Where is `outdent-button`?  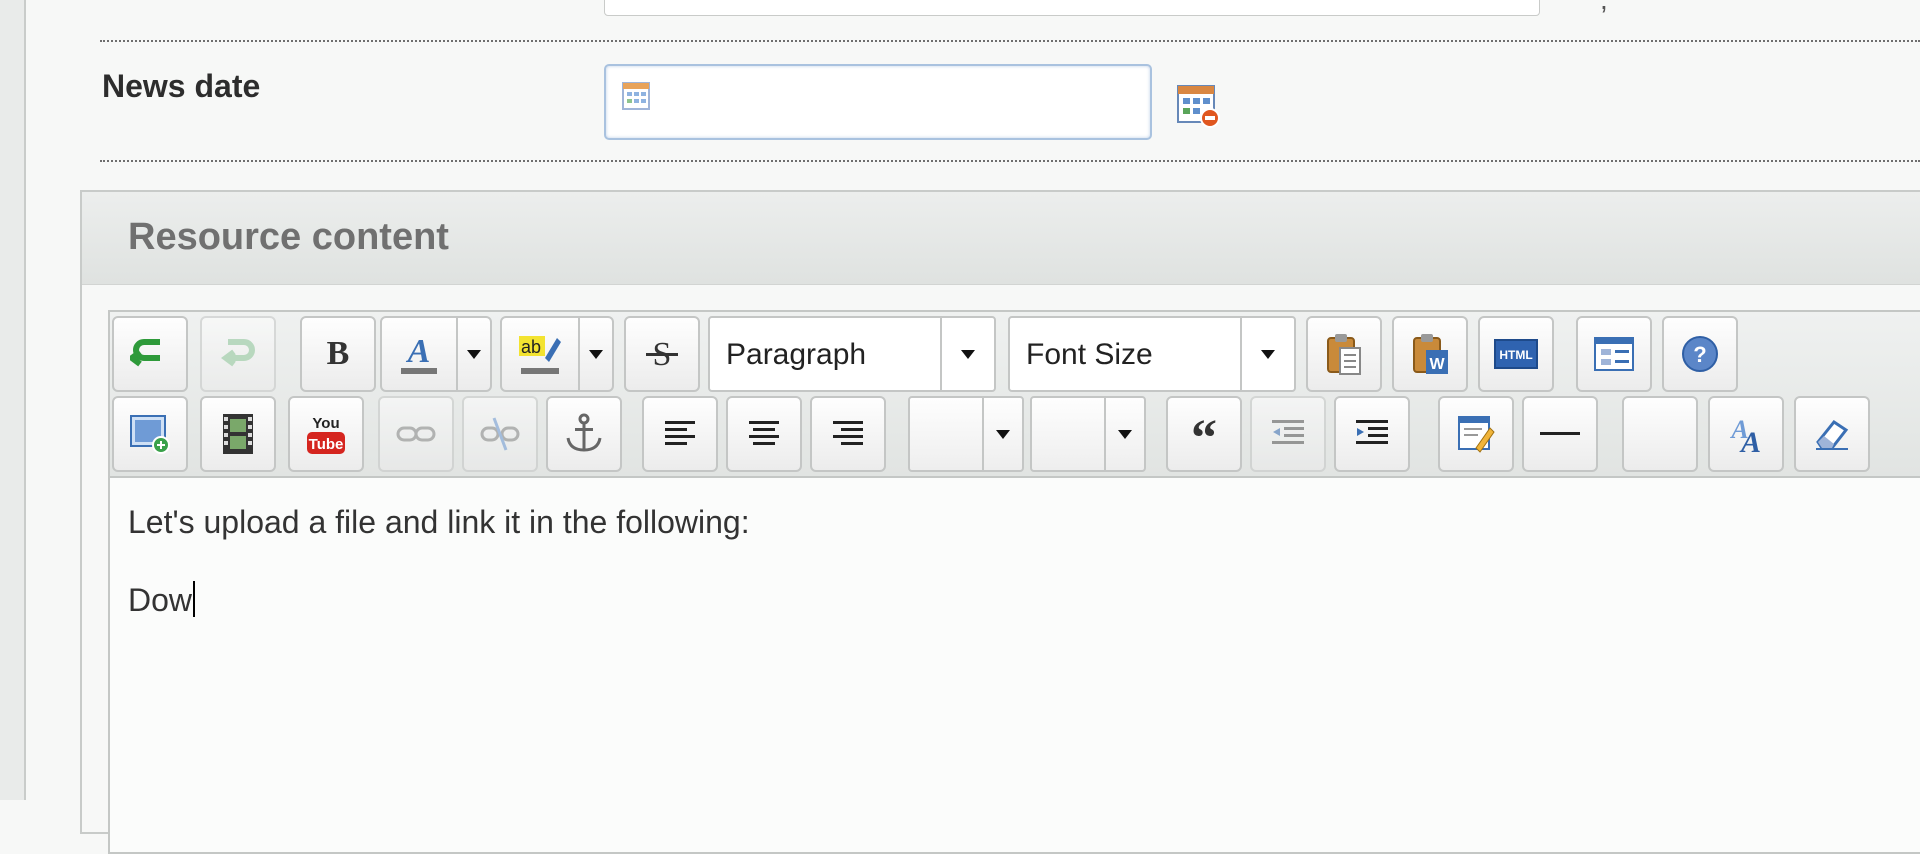
outdent-button is located at coordinates (1288, 434).